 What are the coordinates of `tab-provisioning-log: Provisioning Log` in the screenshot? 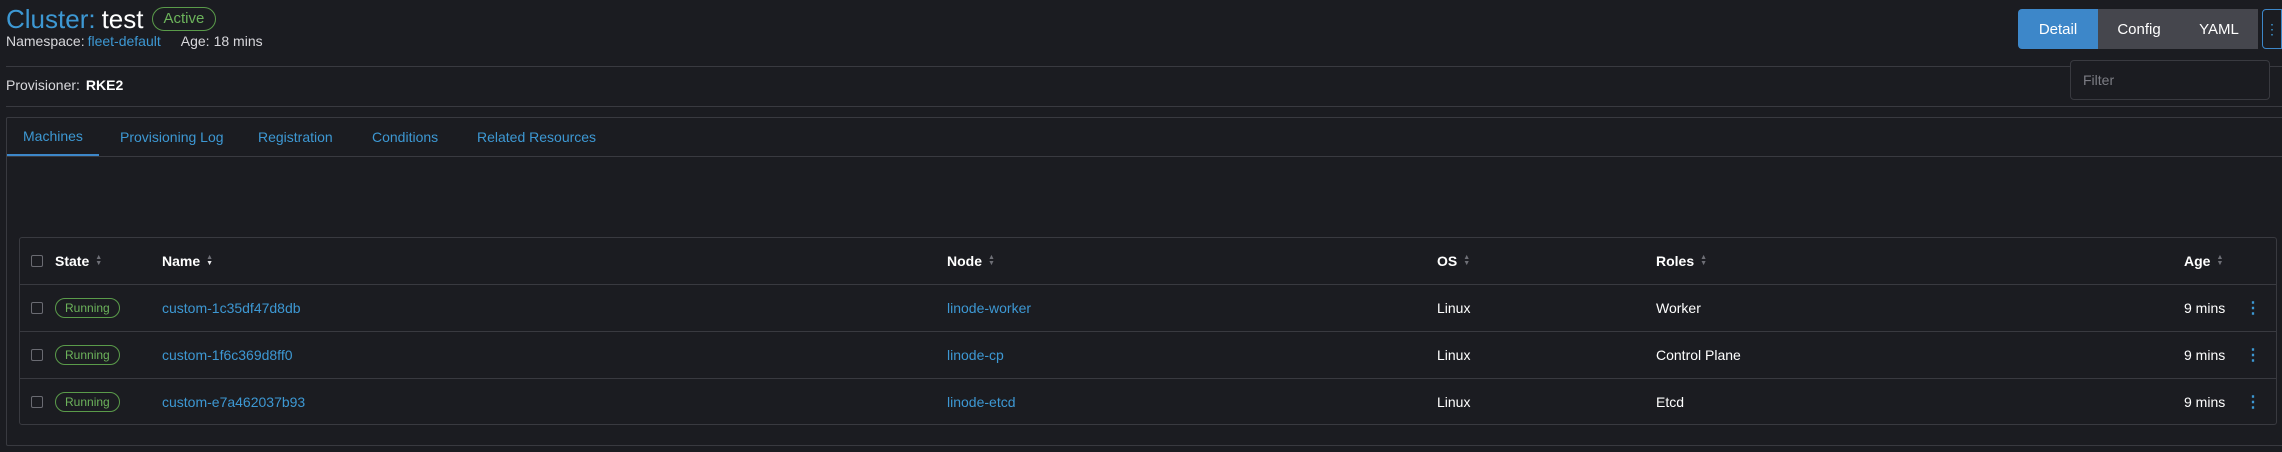 It's located at (172, 137).